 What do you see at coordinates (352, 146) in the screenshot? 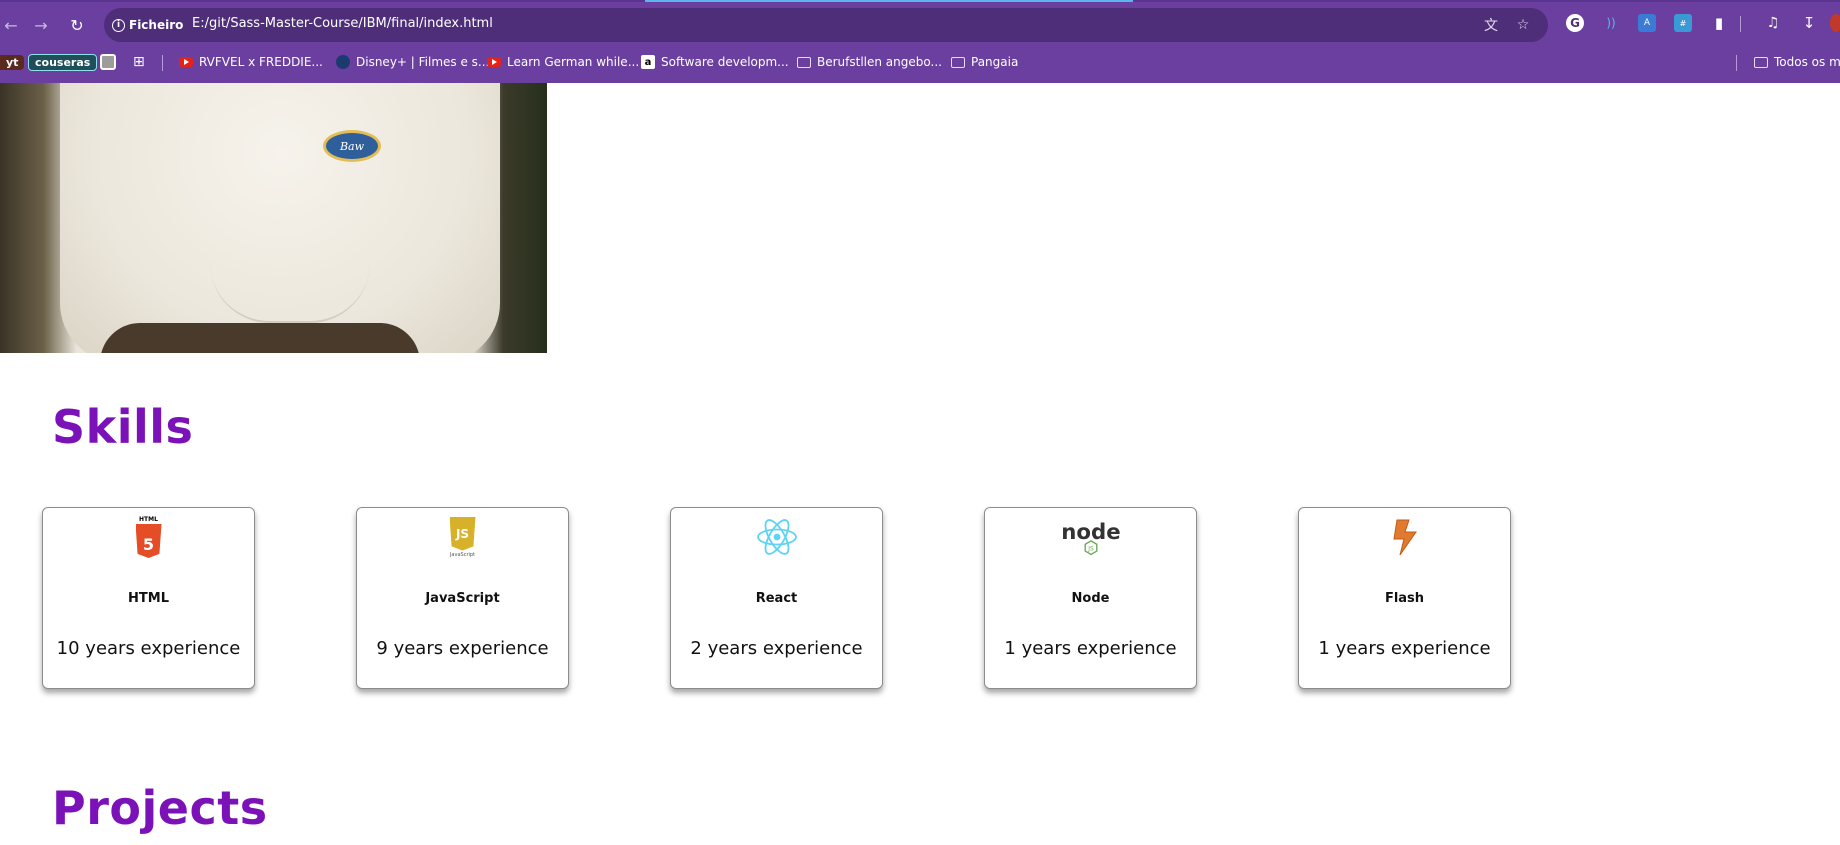
I see `shirt-logo-badge: Baw` at bounding box center [352, 146].